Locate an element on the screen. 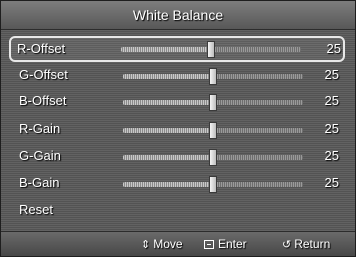  b-gain-row: B-Gain 25 is located at coordinates (177, 183).